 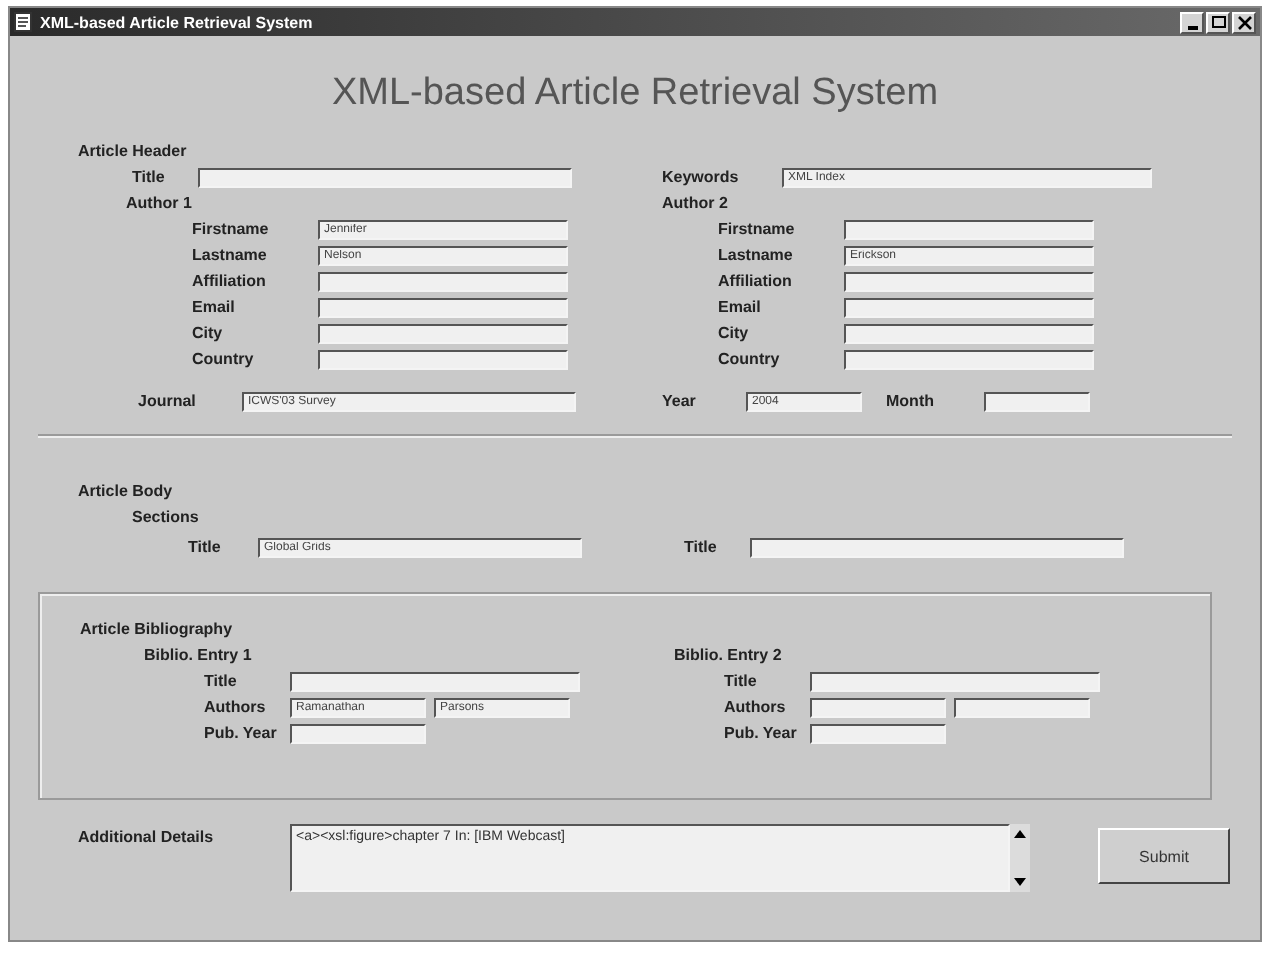 I want to click on field-label: Journal, so click(x=168, y=401).